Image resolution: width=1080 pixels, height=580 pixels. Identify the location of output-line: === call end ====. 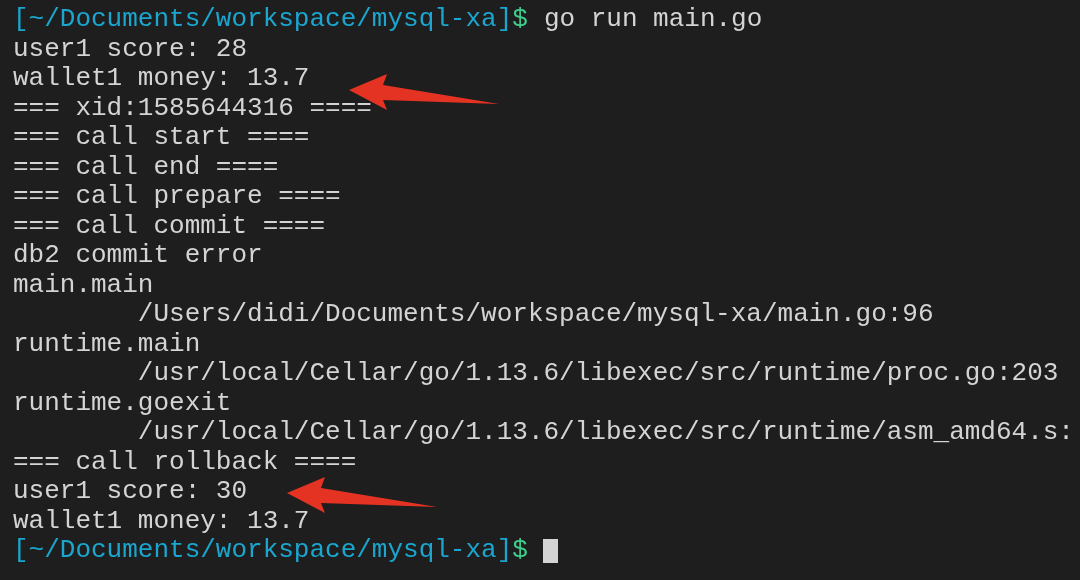
(146, 167).